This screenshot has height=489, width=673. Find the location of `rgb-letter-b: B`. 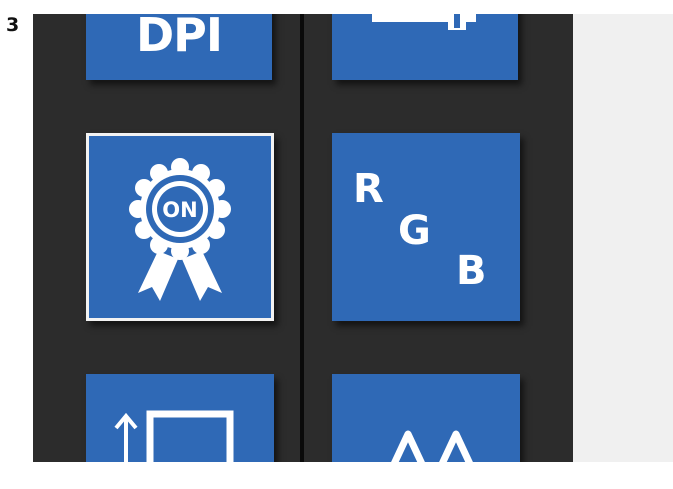

rgb-letter-b: B is located at coordinates (471, 271).